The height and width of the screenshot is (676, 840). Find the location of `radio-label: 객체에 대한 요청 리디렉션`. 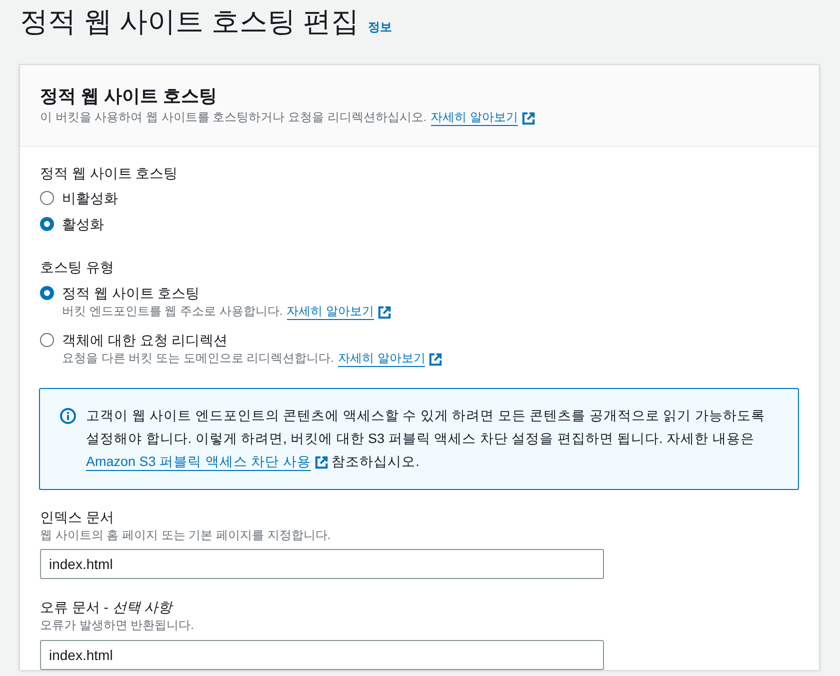

radio-label: 객체에 대한 요청 리디렉션 is located at coordinates (145, 340).